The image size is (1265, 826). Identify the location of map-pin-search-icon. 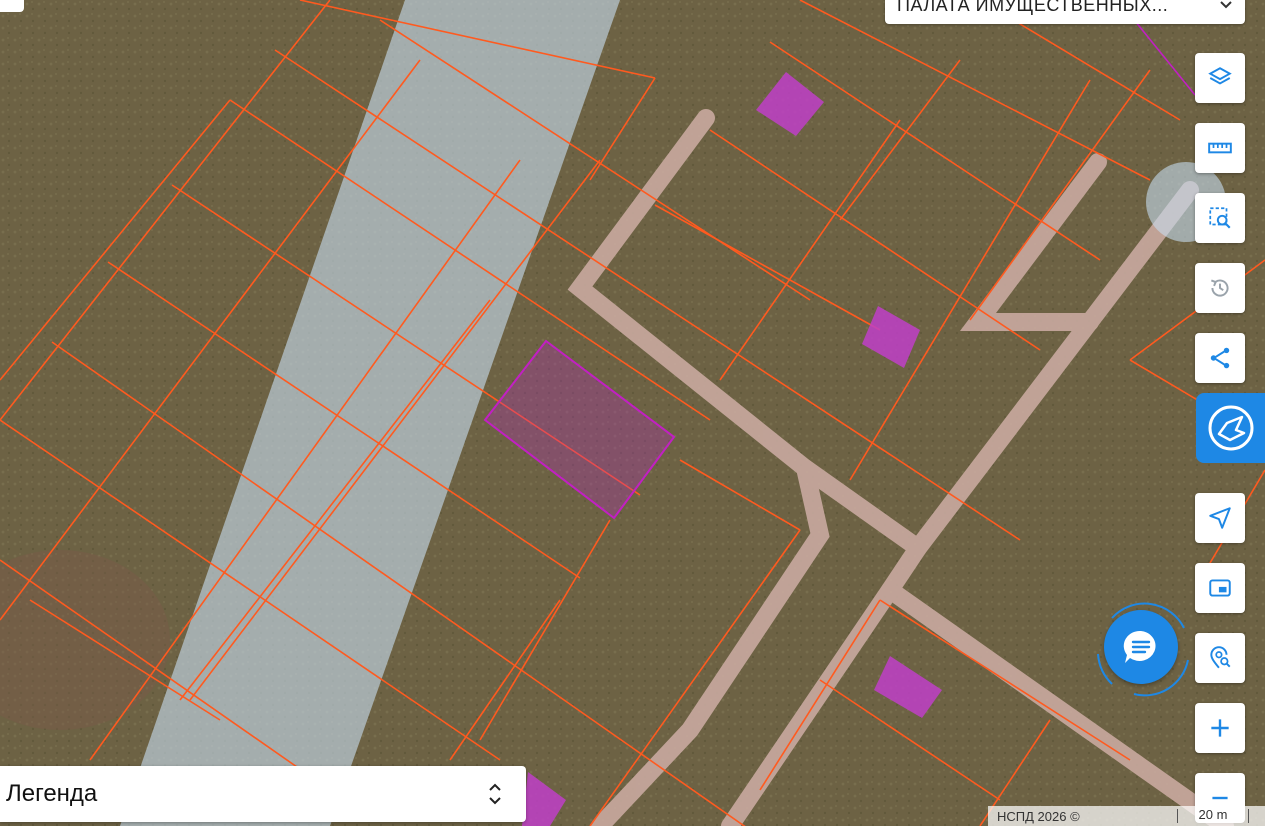
(1220, 657).